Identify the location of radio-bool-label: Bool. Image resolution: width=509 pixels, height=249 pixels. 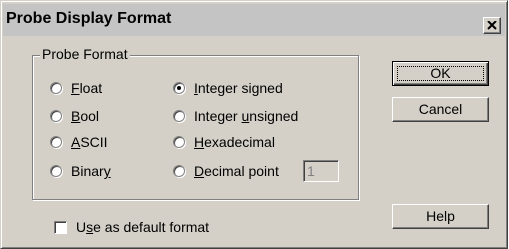
(85, 116).